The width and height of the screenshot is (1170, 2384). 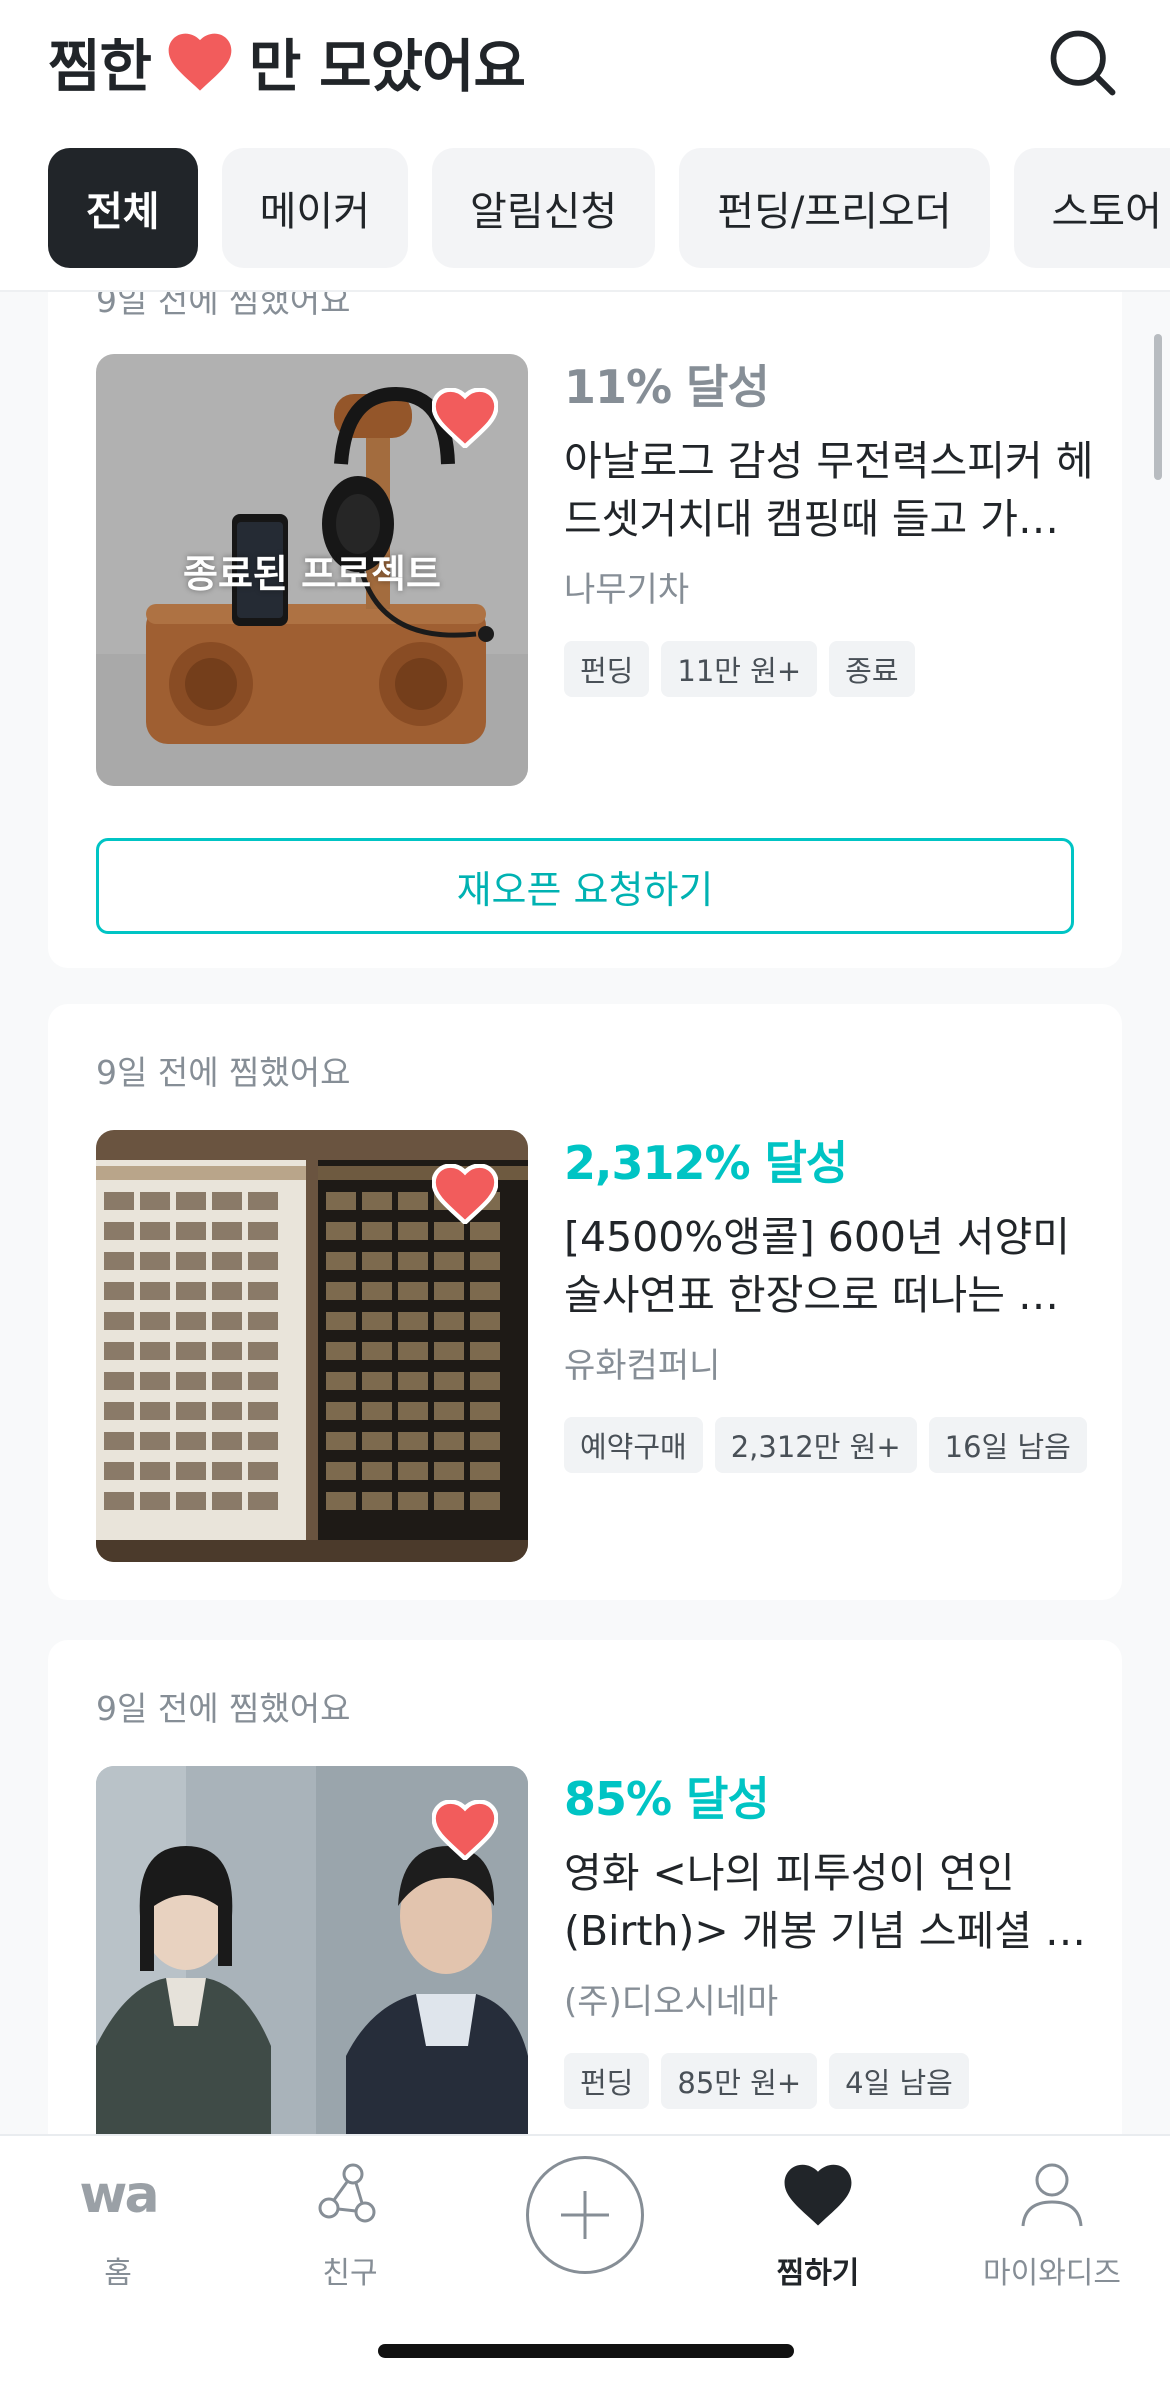 I want to click on nav-home: wa 홈, so click(x=118, y=2225).